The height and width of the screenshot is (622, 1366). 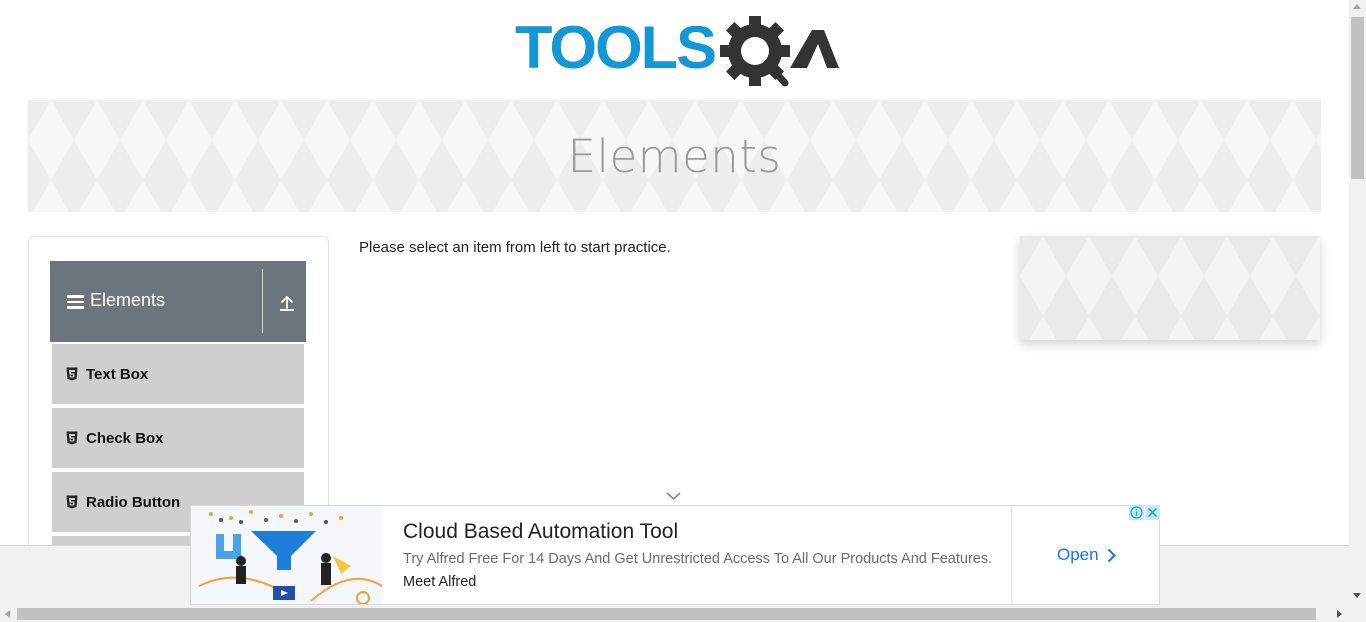 I want to click on vertical-scroll-thumb, so click(x=1357, y=98).